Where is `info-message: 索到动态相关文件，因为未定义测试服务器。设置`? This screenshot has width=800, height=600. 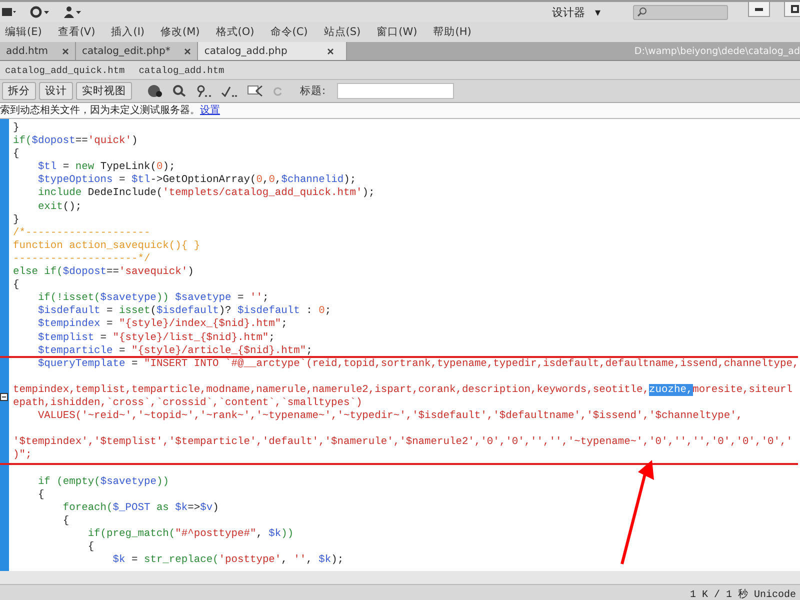 info-message: 索到动态相关文件，因为未定义测试服务器。设置 is located at coordinates (110, 111).